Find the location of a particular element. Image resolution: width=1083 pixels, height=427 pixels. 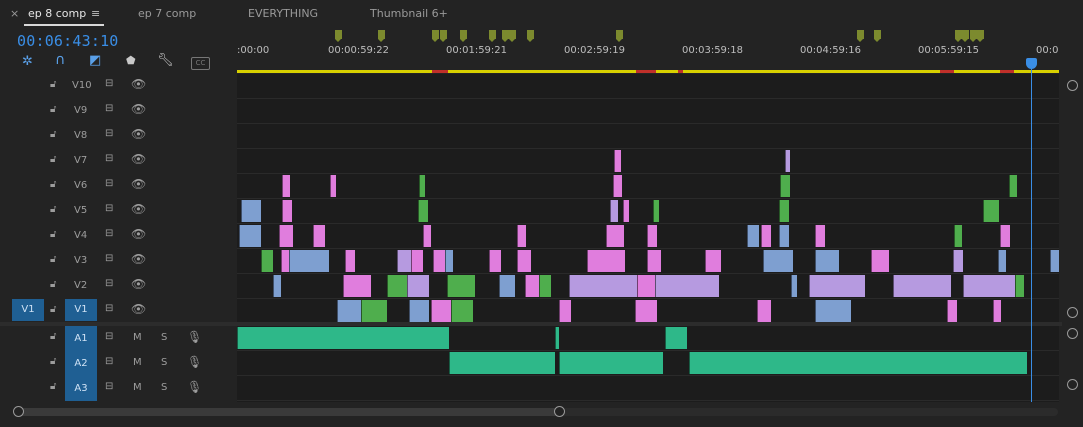

snap-icon: ✲ is located at coordinates (27, 61).